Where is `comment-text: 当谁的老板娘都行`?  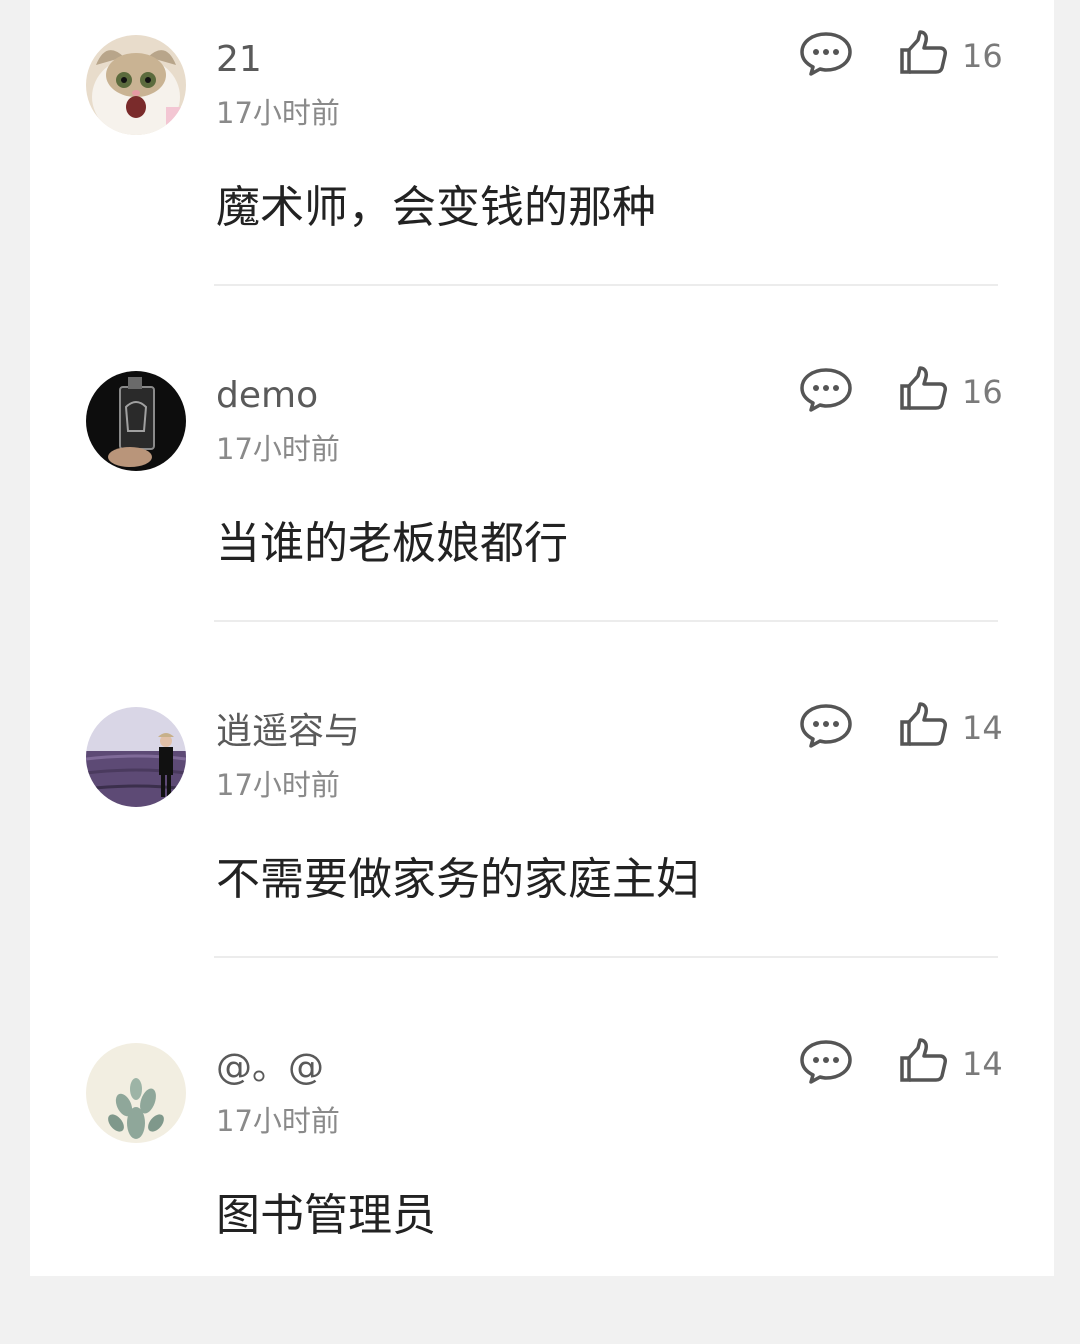 comment-text: 当谁的老板娘都行 is located at coordinates (392, 543).